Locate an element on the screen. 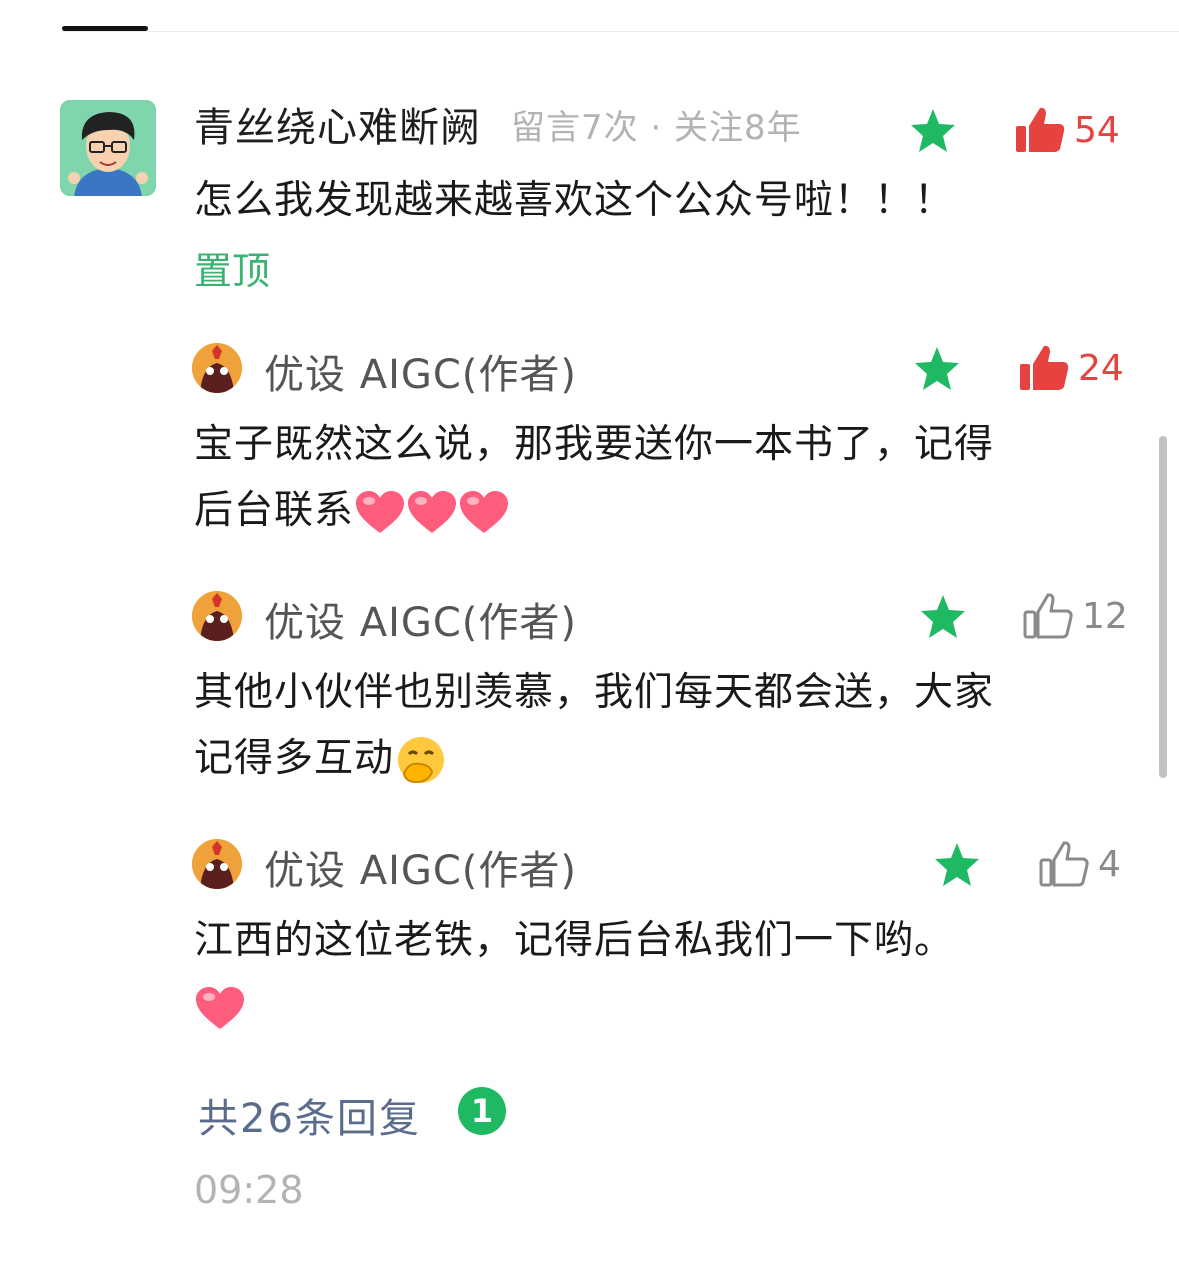 Image resolution: width=1179 pixels, height=1271 pixels. reply-text-line: 后台联系 is located at coordinates (594, 511).